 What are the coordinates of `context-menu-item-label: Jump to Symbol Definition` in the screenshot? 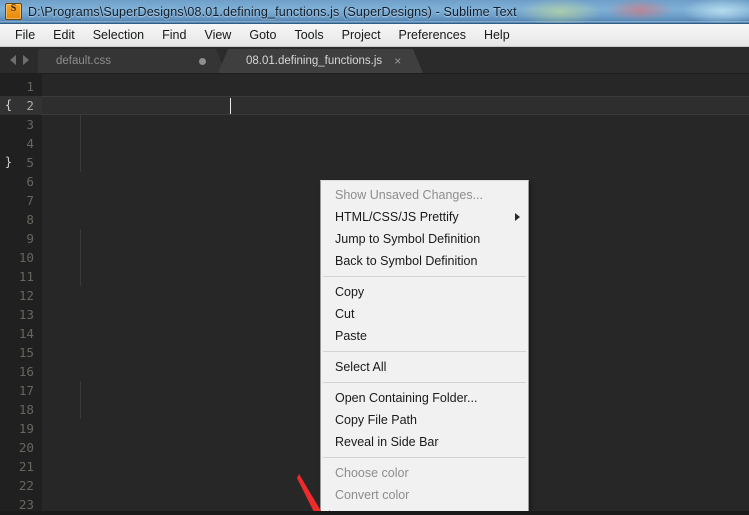 It's located at (408, 239).